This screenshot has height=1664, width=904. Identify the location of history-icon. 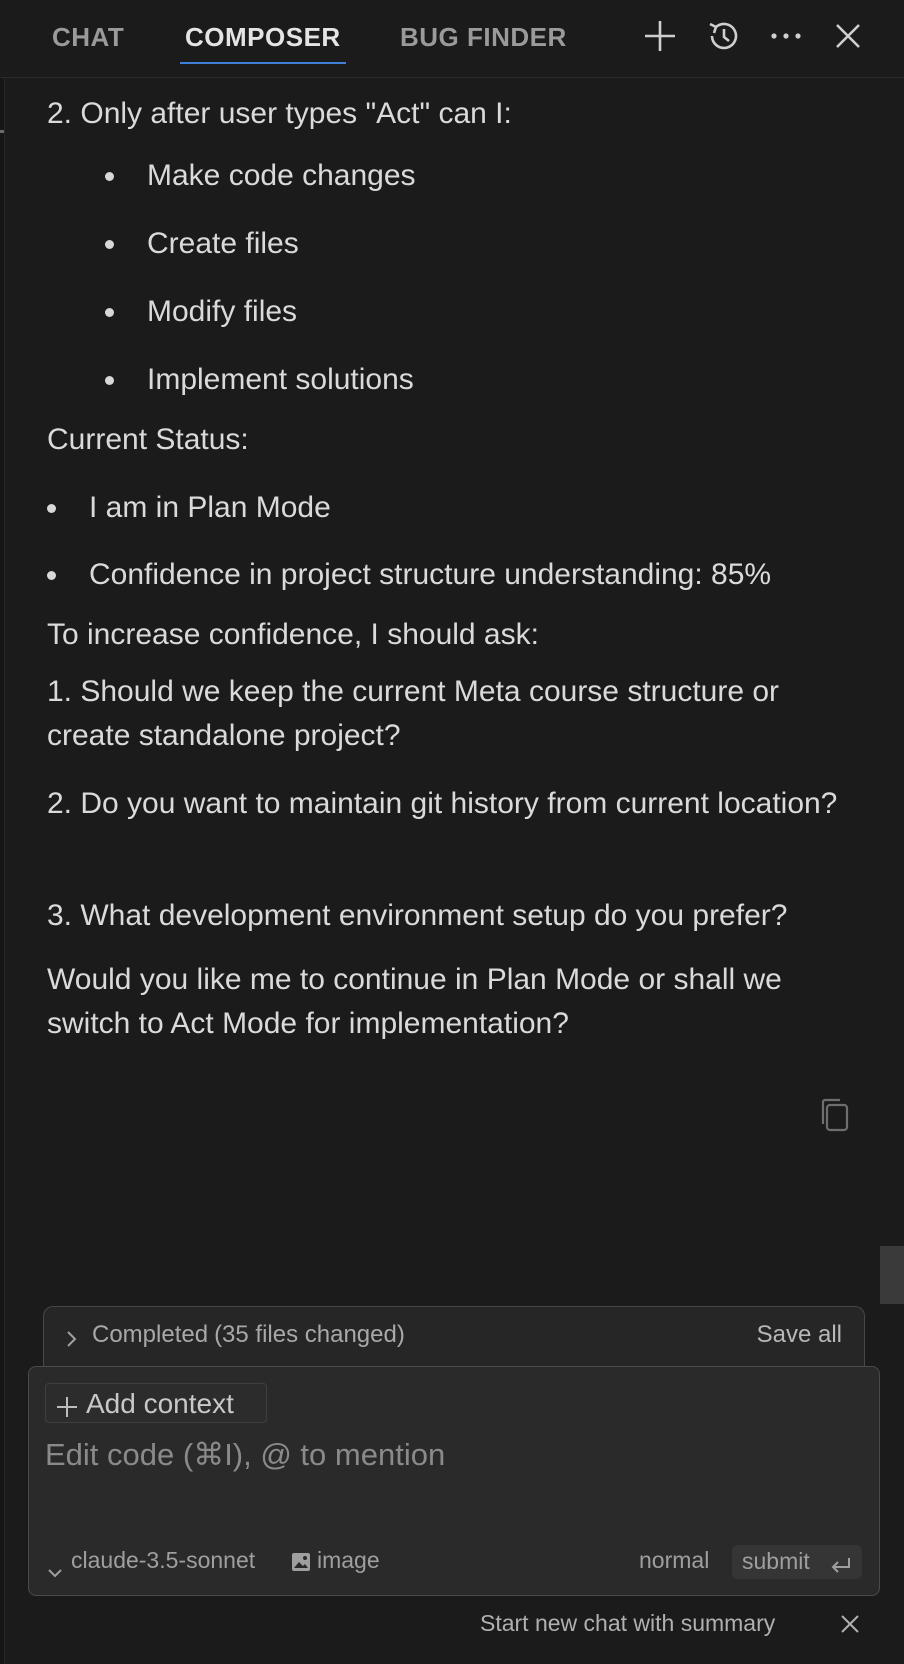
(724, 36).